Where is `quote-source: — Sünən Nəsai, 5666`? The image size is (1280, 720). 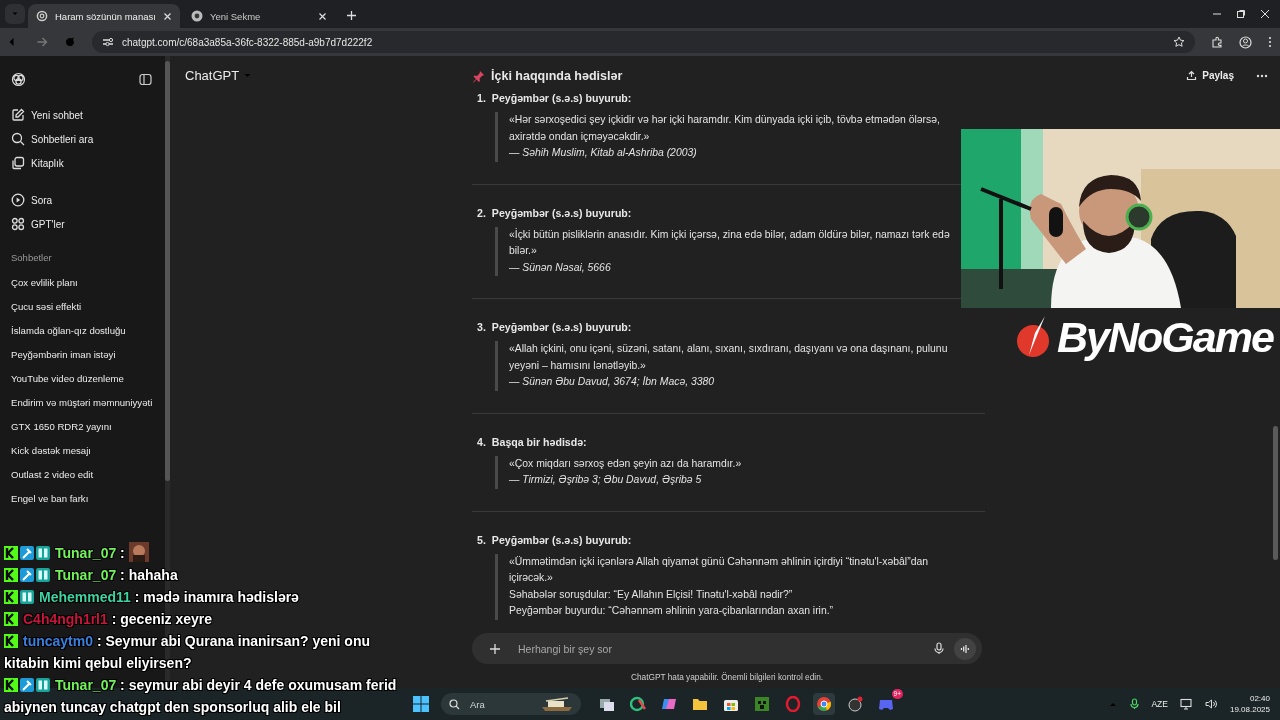 quote-source: — Sünən Nəsai, 5666 is located at coordinates (560, 267).